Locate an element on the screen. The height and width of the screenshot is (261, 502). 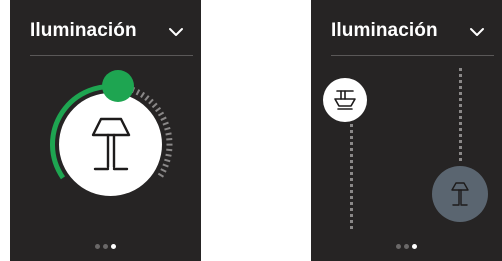
screen-header: Iluminación is located at coordinates (406, 28).